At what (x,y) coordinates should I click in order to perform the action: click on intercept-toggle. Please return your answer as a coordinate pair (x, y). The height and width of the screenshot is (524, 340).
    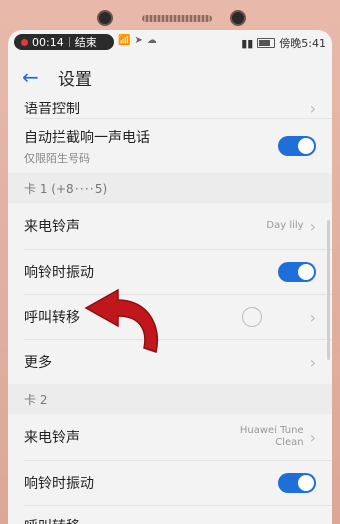
    Looking at the image, I should click on (297, 146).